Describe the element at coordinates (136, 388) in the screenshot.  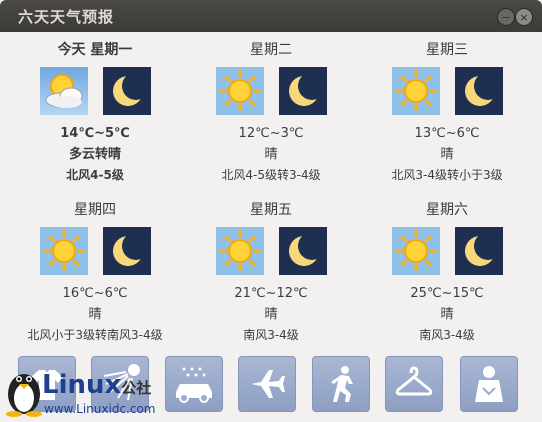
I see `watermark-brand-suffix: 公社` at that location.